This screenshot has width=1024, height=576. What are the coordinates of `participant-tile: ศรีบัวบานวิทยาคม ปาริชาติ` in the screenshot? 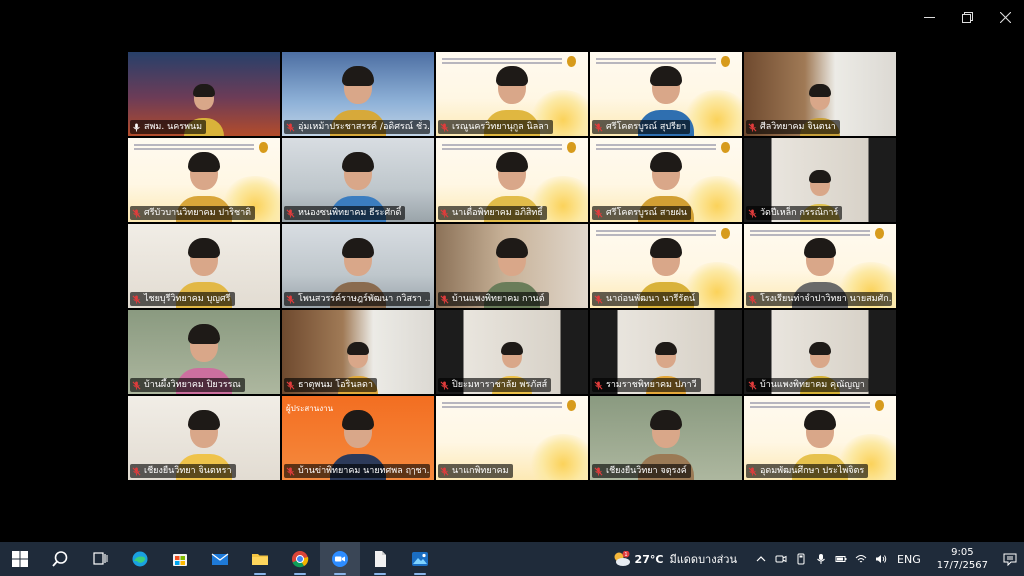 It's located at (204, 180).